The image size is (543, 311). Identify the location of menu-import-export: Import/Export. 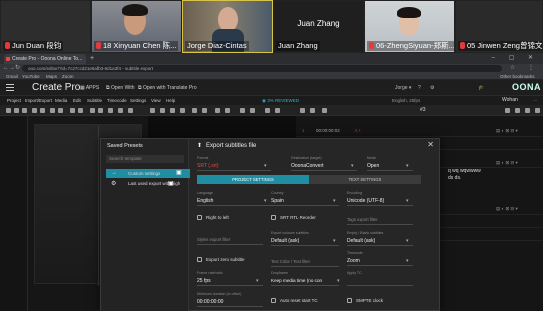
(38, 100).